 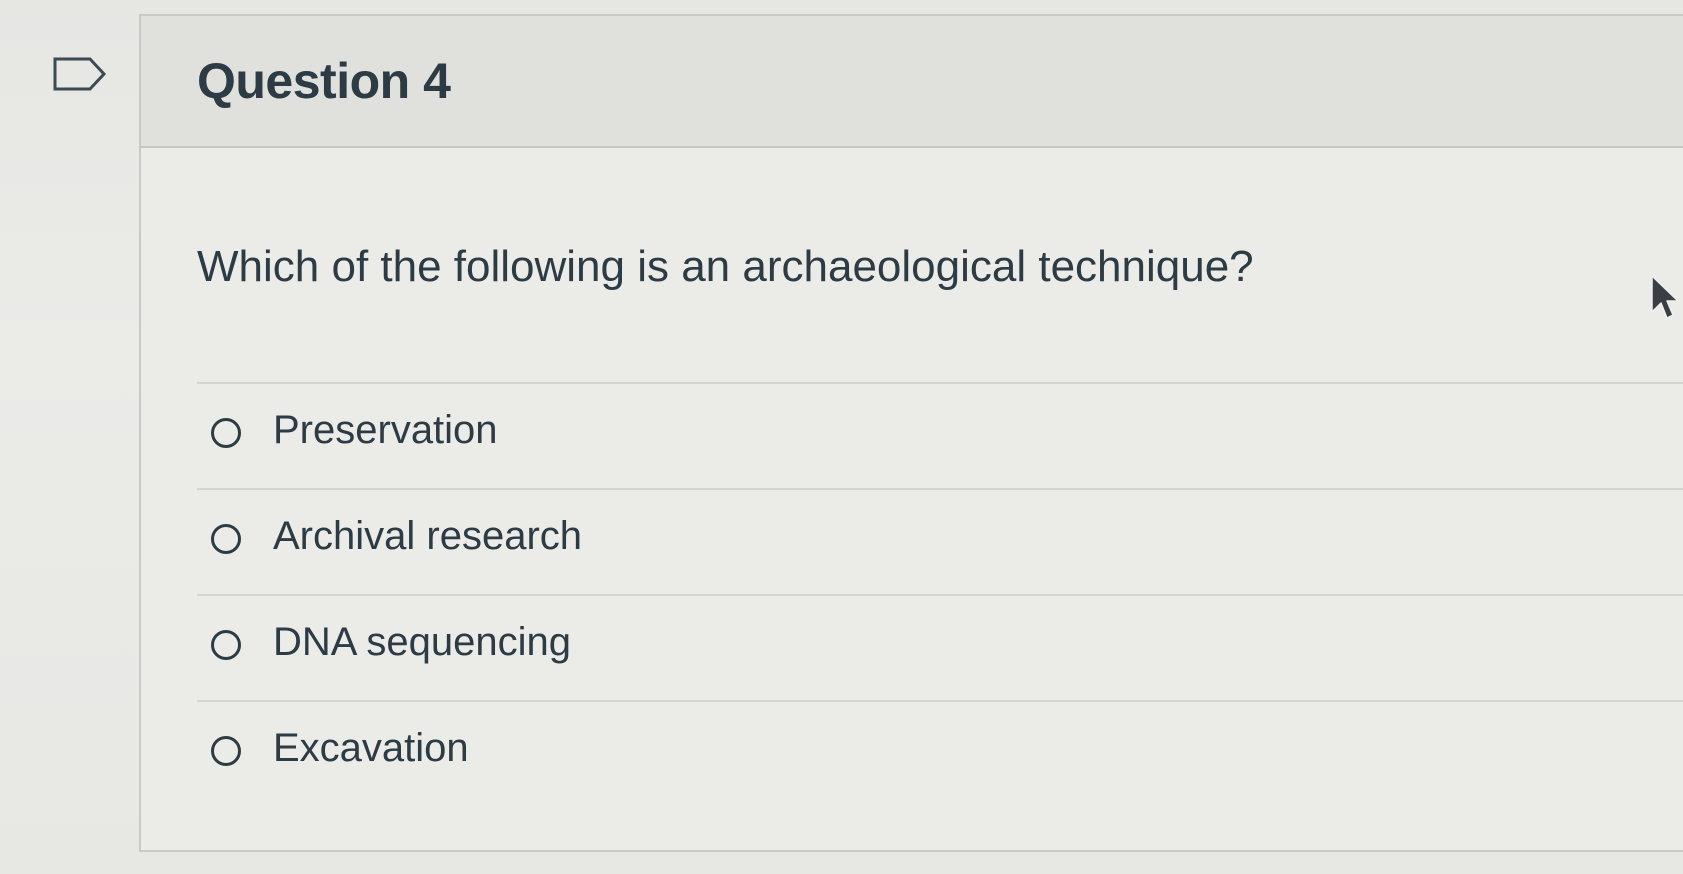 What do you see at coordinates (940, 435) in the screenshot?
I see `answer-option: Preservation` at bounding box center [940, 435].